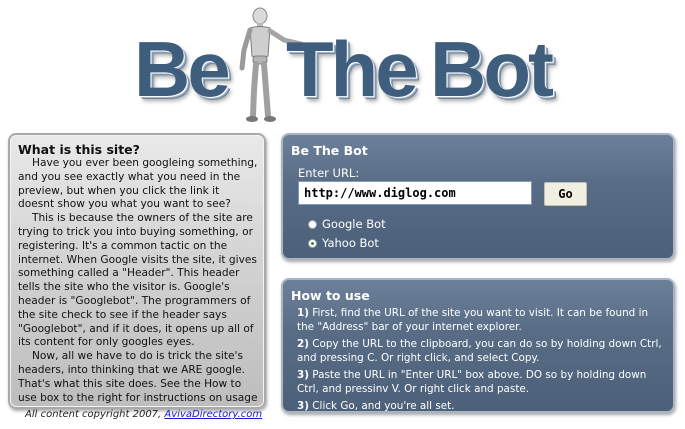  What do you see at coordinates (352, 69) in the screenshot?
I see `logo-word-the: The` at bounding box center [352, 69].